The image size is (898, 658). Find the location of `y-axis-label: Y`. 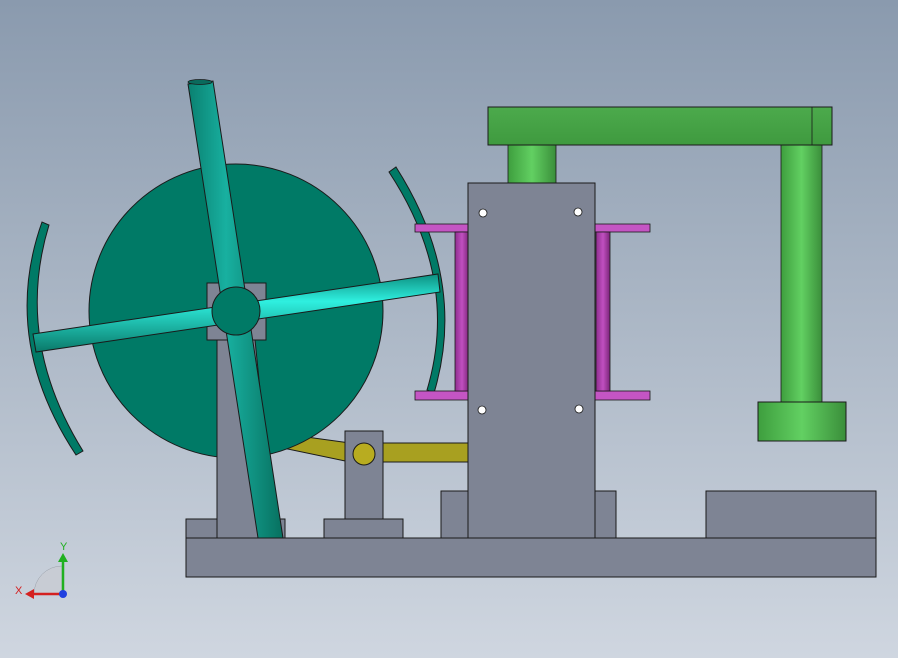

y-axis-label: Y is located at coordinates (64, 547).